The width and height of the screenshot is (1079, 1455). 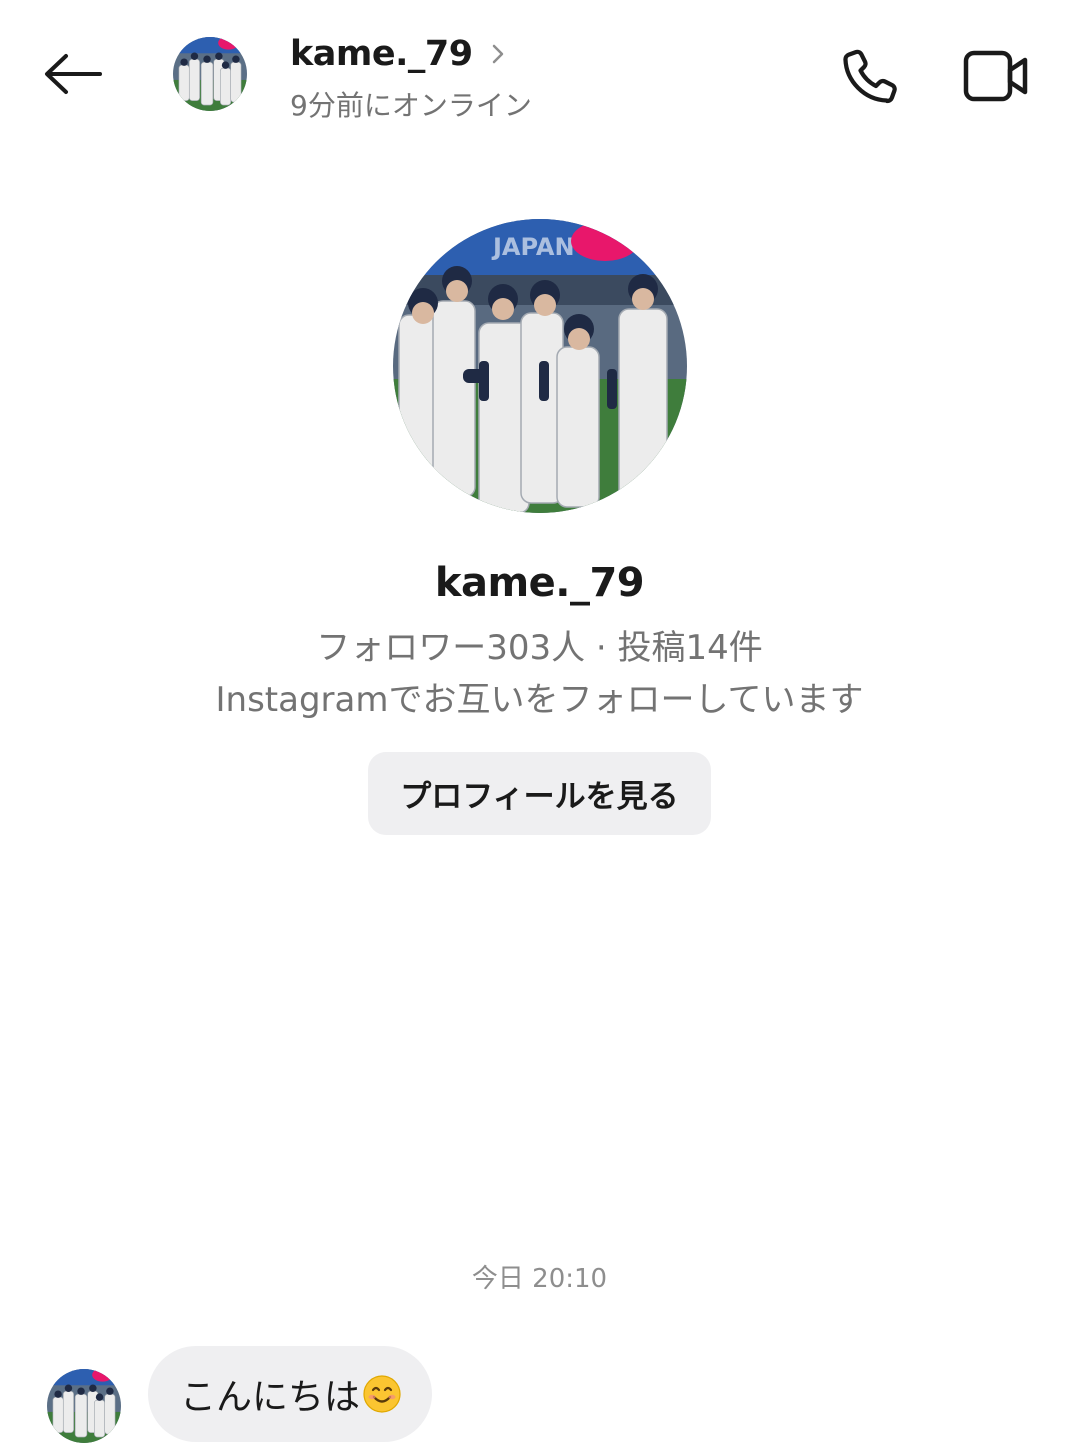 What do you see at coordinates (382, 1394) in the screenshot?
I see `smiling-face-icon` at bounding box center [382, 1394].